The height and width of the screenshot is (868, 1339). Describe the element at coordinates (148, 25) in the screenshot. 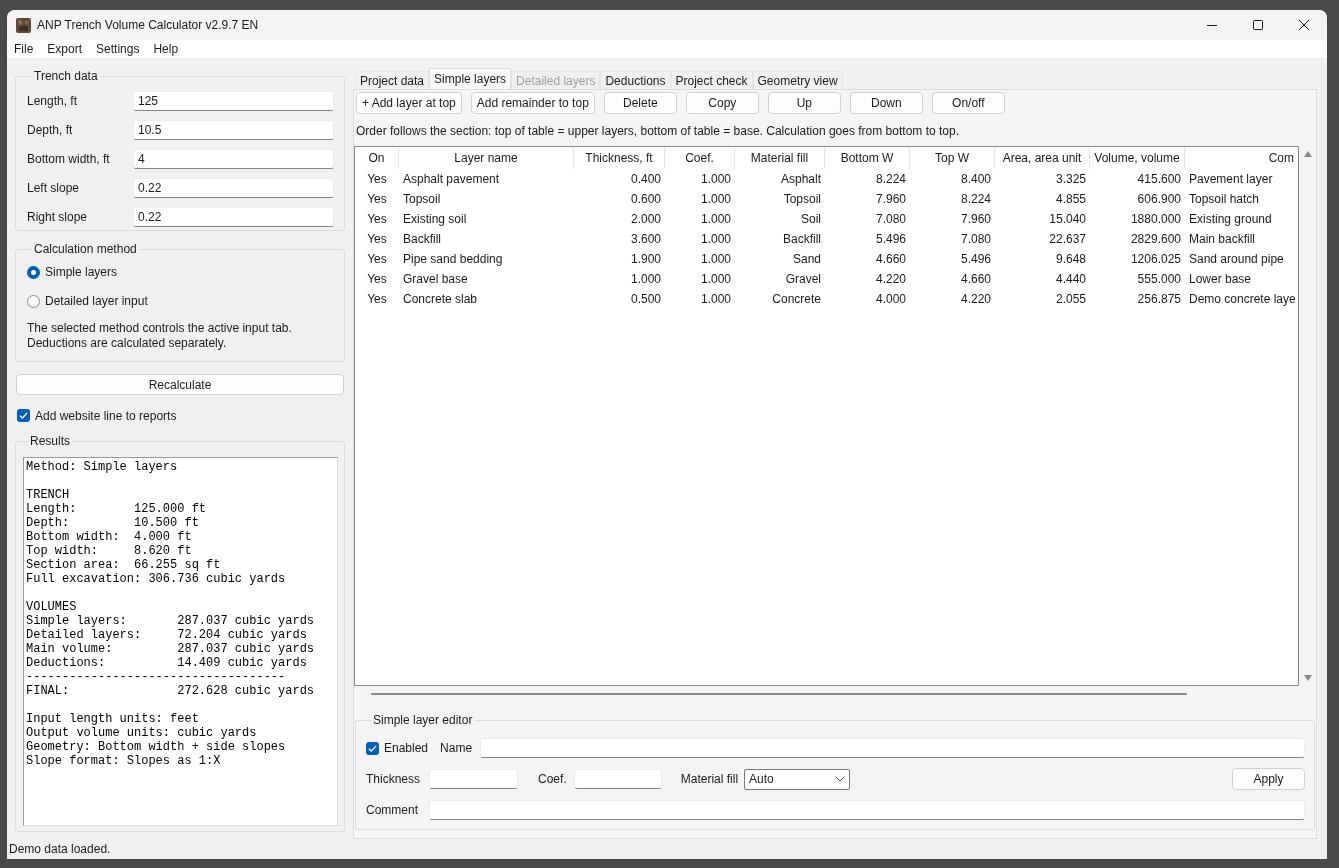

I see `window-title: ANP Trench Volume Calculator v2.9.7 EN` at that location.